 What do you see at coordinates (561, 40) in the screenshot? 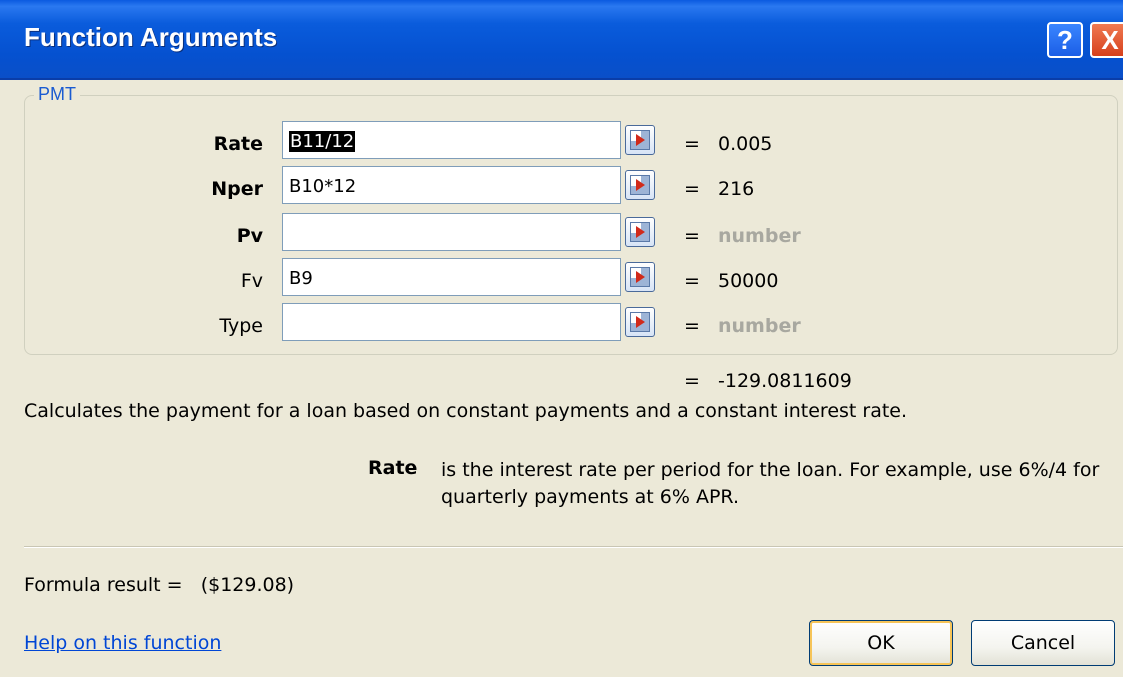
I see `title-bar: Function Arguments ? X` at bounding box center [561, 40].